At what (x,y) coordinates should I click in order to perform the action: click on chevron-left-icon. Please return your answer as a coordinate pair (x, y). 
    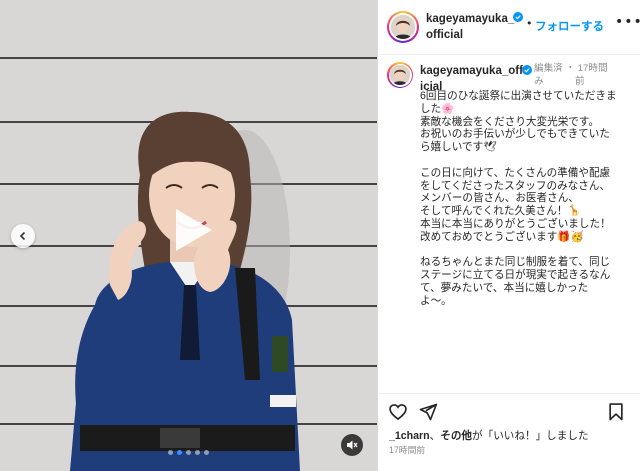
    Looking at the image, I should click on (22, 236).